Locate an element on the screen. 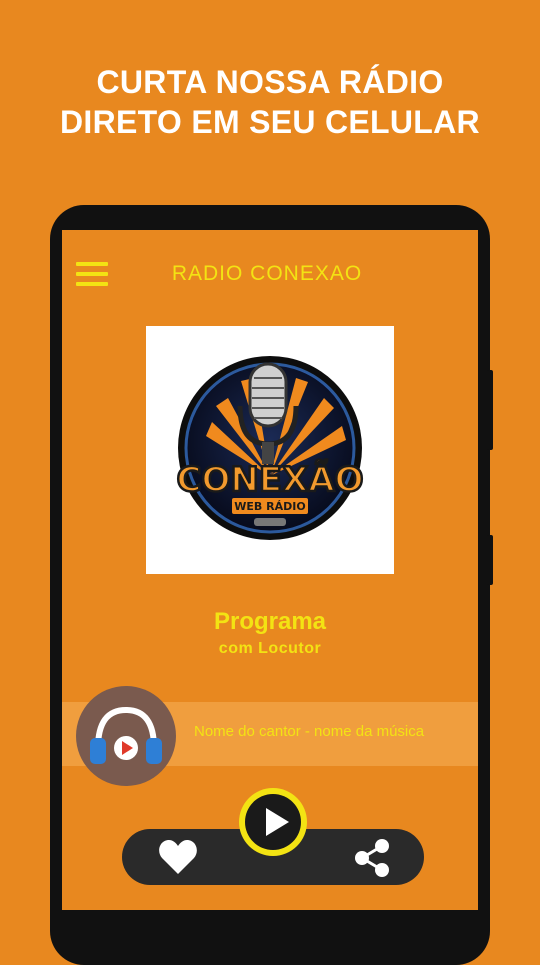 The image size is (540, 965). play-icon is located at coordinates (273, 822).